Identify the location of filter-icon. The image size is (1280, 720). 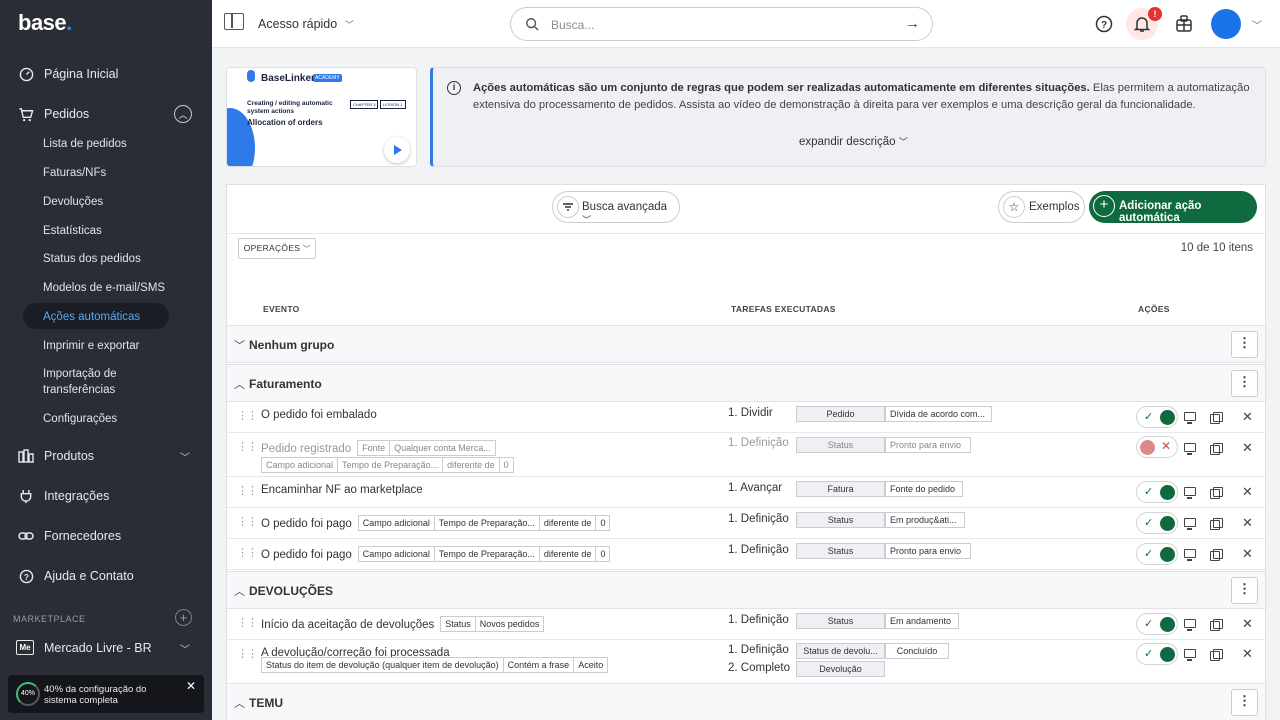
(568, 207).